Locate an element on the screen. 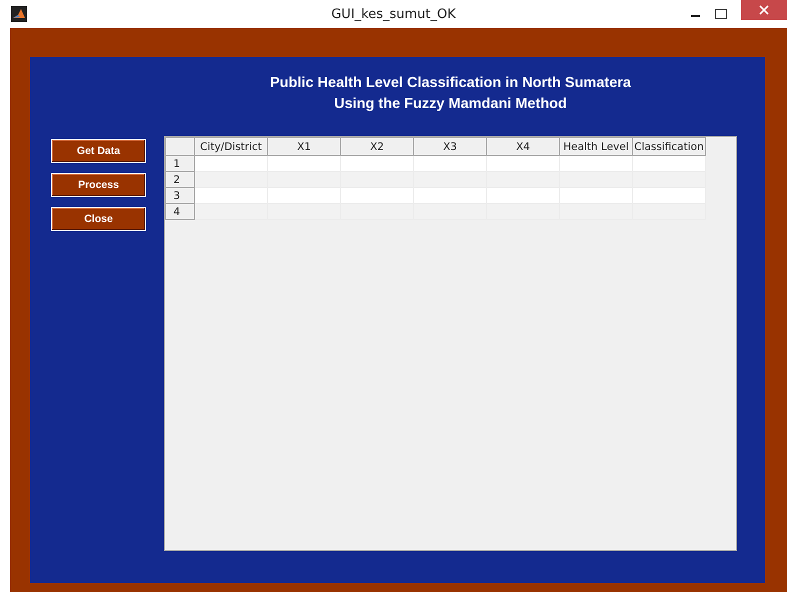 The height and width of the screenshot is (592, 787). window-title: GUI_kes_sumut_OK is located at coordinates (393, 14).